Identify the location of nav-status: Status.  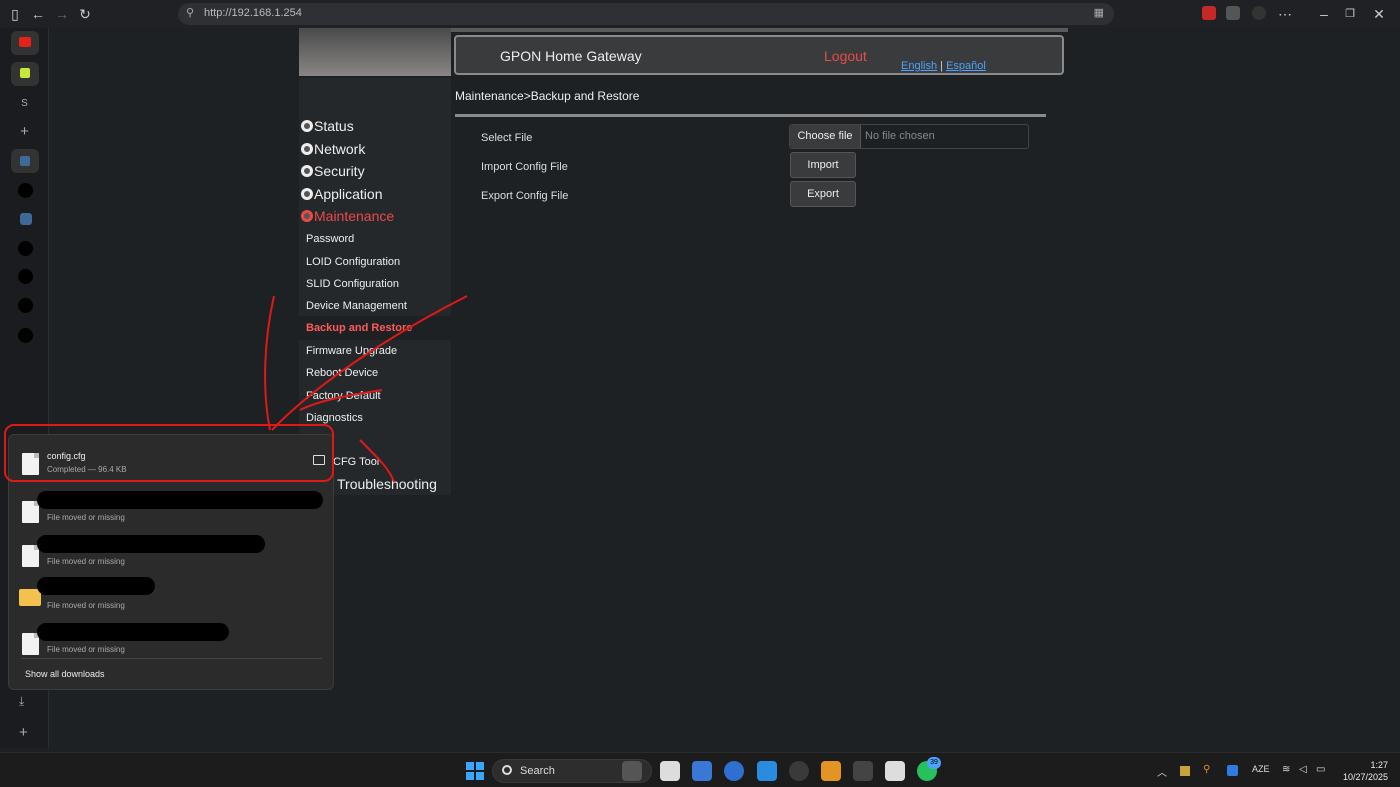
(327, 126).